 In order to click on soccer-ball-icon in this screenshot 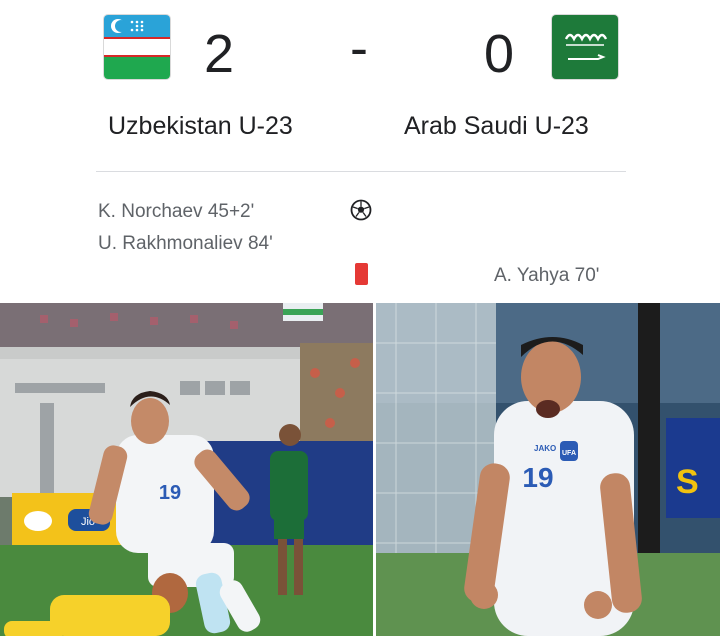, I will do `click(361, 210)`.